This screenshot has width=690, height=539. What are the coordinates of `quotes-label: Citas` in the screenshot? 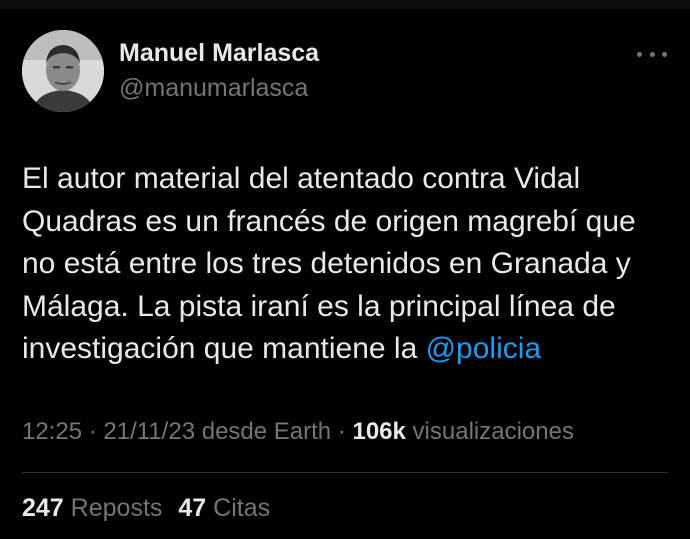 It's located at (241, 508).